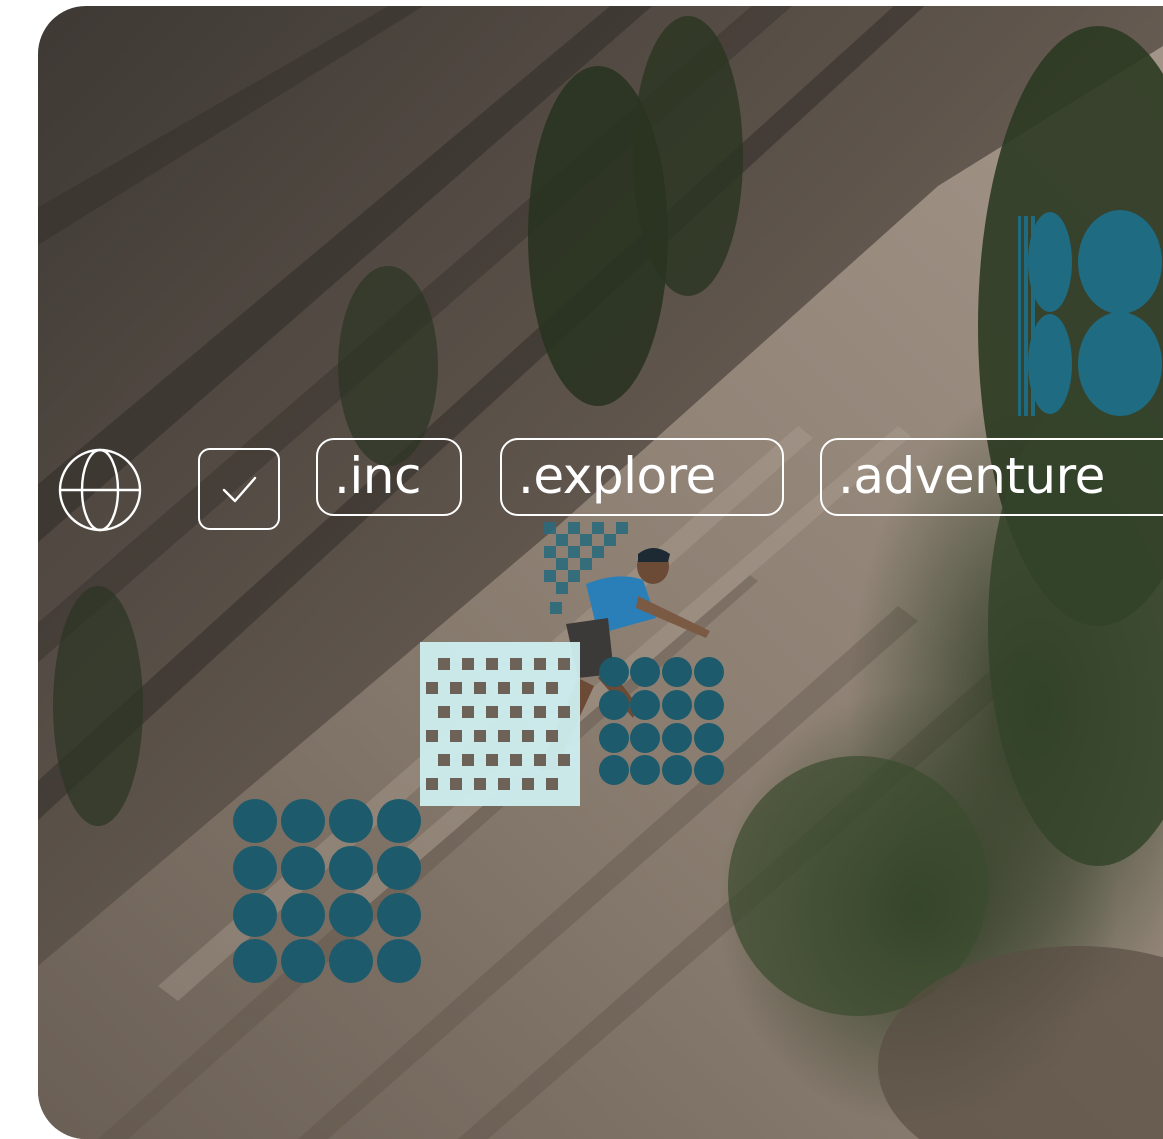 Image resolution: width=1163 pixels, height=1139 pixels. Describe the element at coordinates (100, 490) in the screenshot. I see `globe-icon` at that location.